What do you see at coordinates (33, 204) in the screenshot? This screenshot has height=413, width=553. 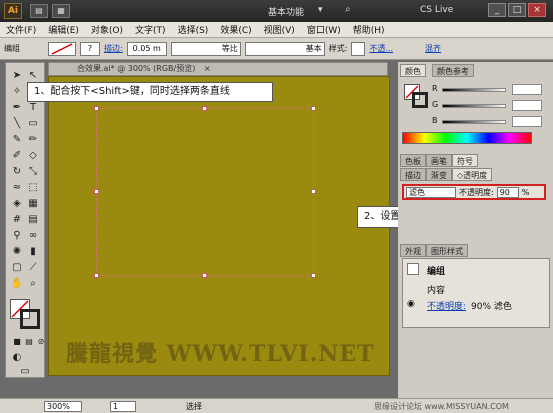 I see `perspective-grid-tool-icon: ▦` at bounding box center [33, 204].